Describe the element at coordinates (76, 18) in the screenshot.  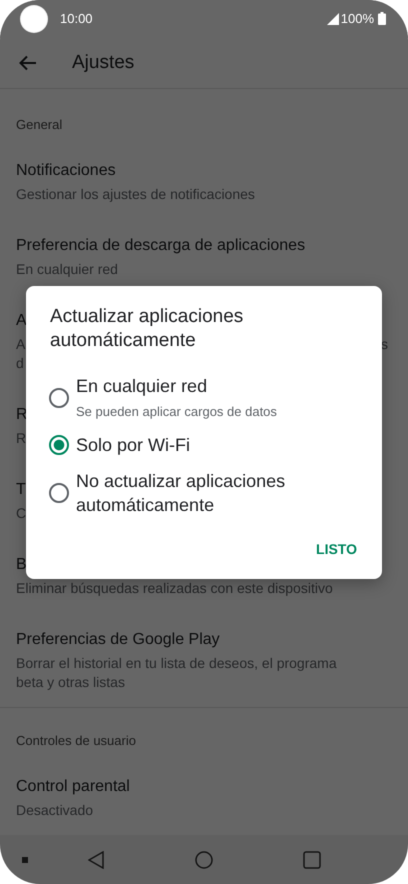
I see `clock: 10:00` at that location.